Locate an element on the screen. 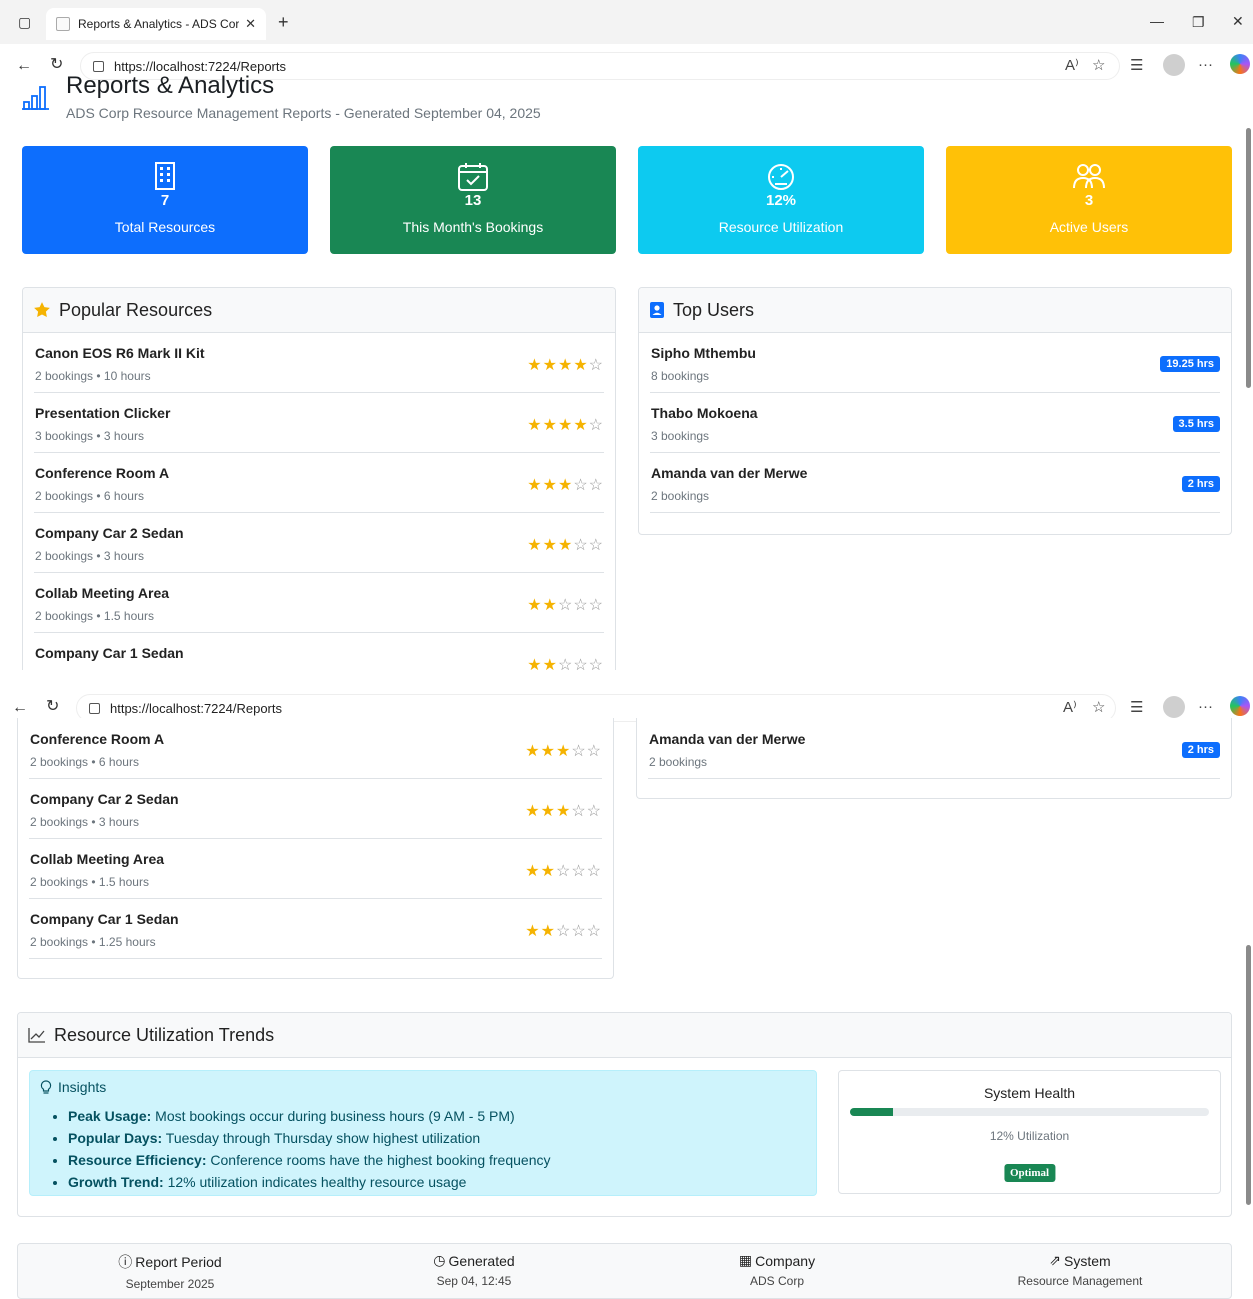 The height and width of the screenshot is (1299, 1253). new-tab-icon: + is located at coordinates (283, 22).